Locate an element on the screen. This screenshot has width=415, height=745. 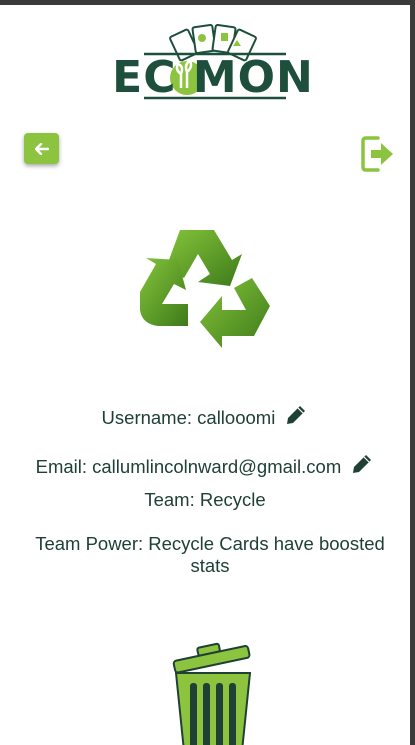
ecomon-logo: EC MON is located at coordinates (213, 64).